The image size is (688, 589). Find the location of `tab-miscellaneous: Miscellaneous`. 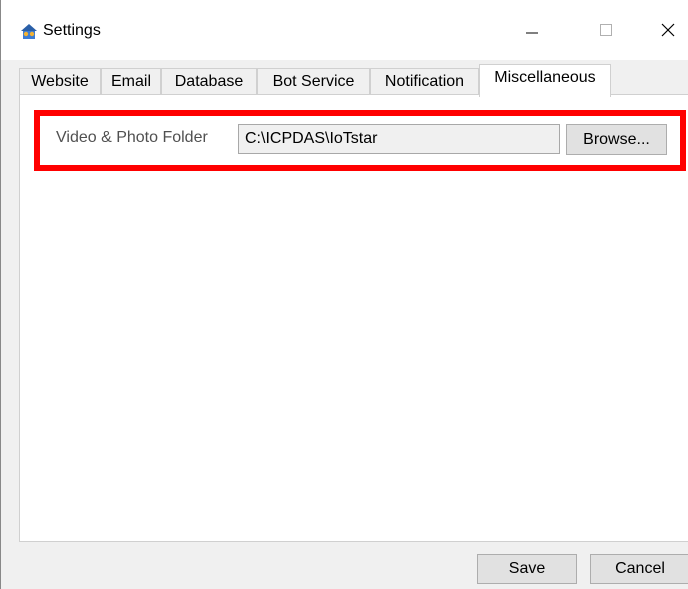

tab-miscellaneous: Miscellaneous is located at coordinates (545, 80).